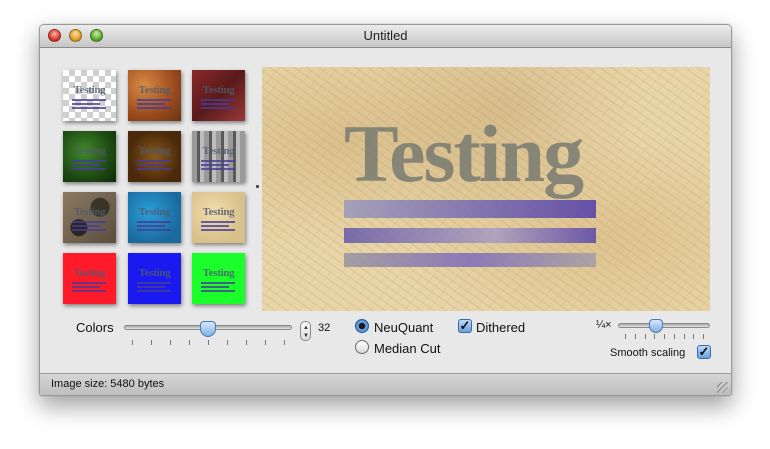 The height and width of the screenshot is (449, 770). I want to click on thumbnail-gray-stripes: Testing, so click(218, 156).